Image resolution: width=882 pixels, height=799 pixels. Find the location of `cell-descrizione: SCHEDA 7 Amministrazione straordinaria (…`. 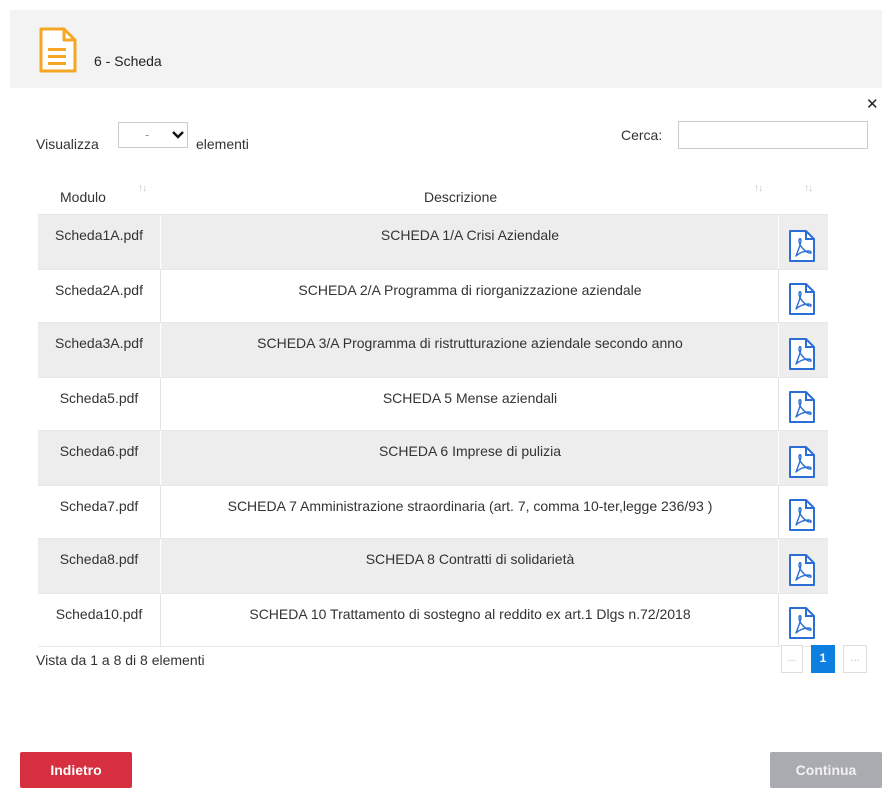

cell-descrizione: SCHEDA 7 Amministrazione straordinaria (… is located at coordinates (470, 506).